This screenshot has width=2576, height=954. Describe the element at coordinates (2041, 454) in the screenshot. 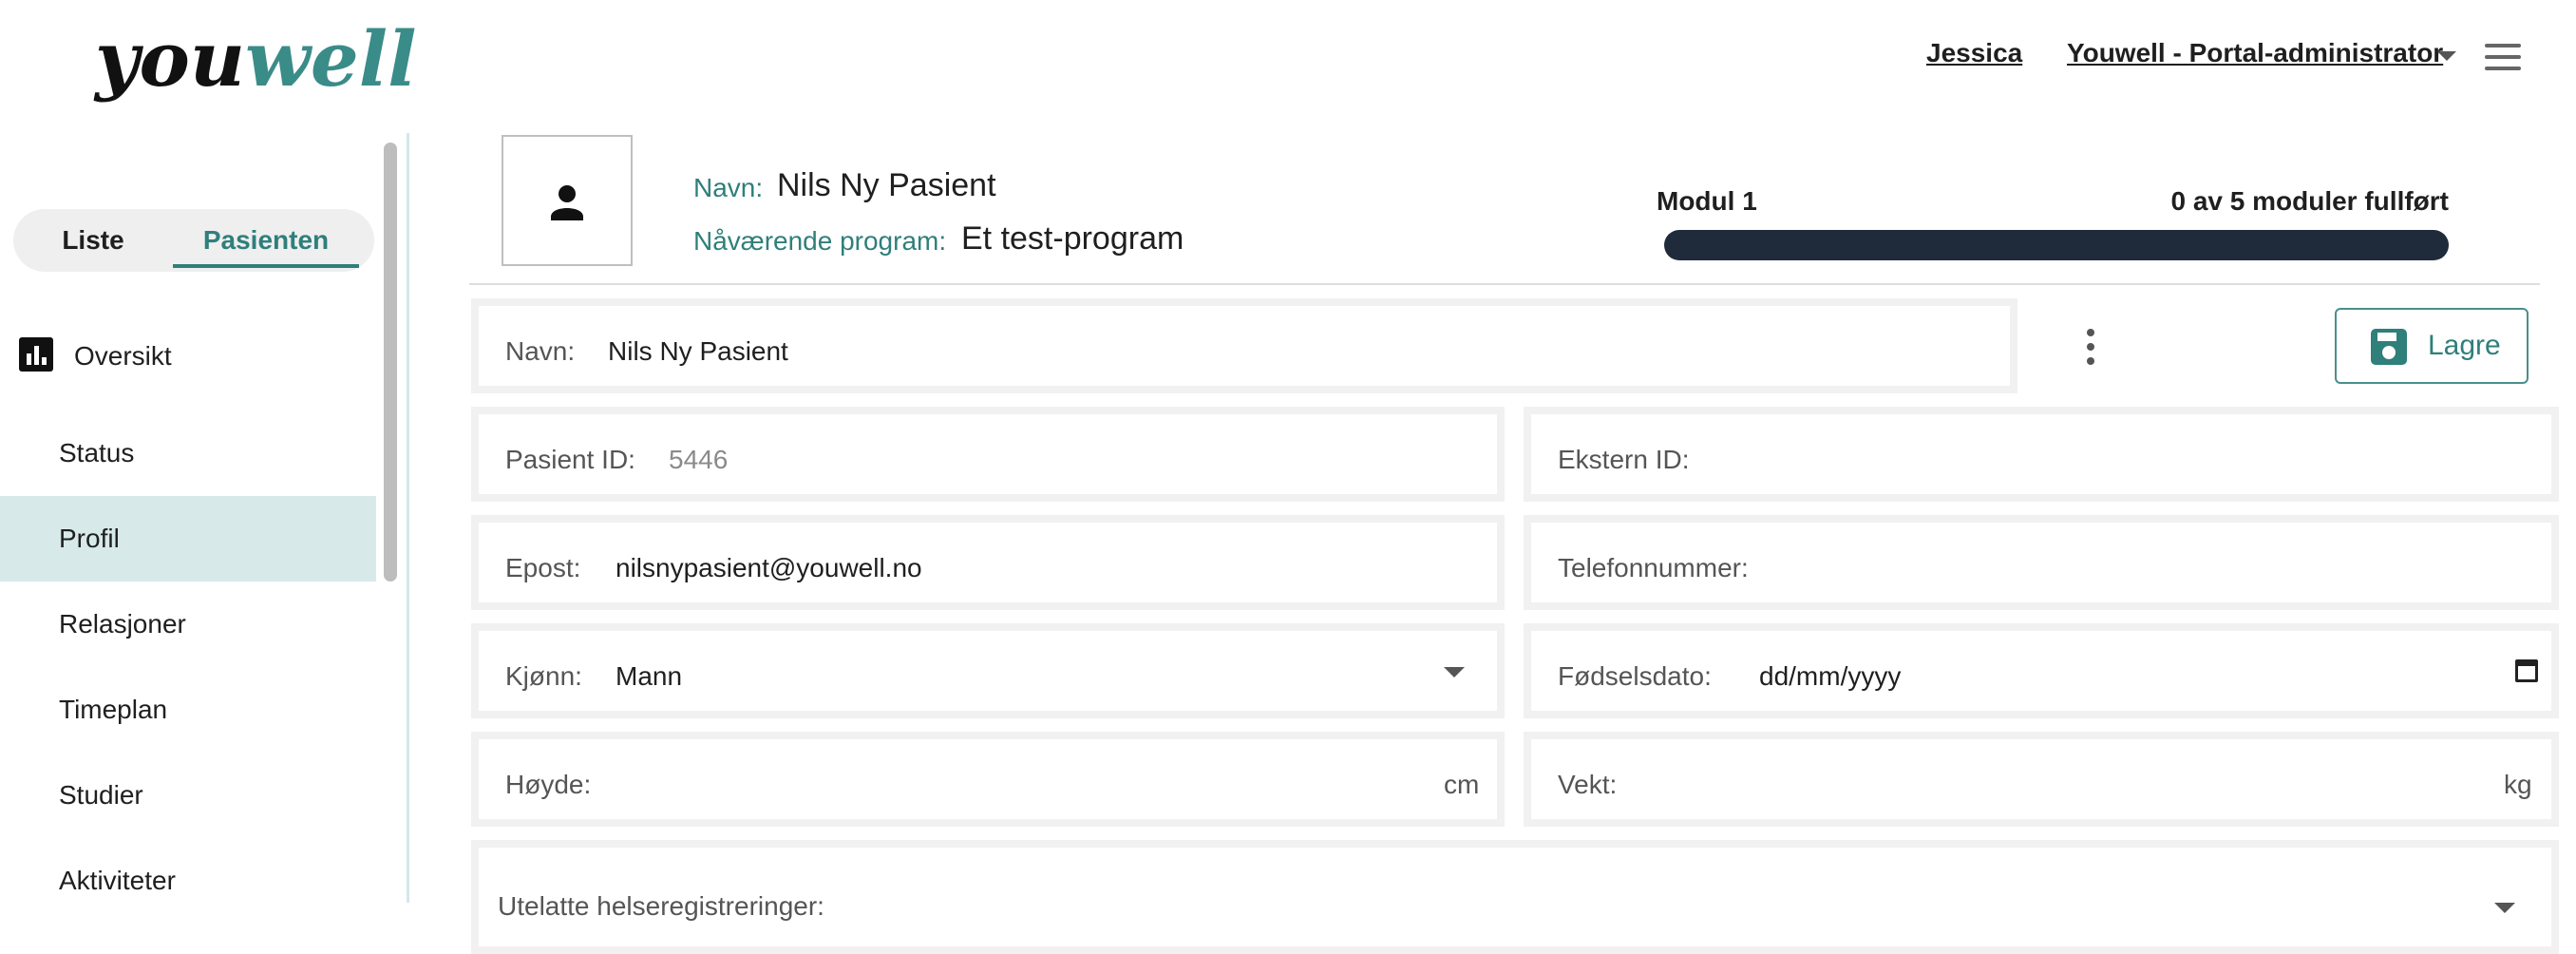

I see `external-id-field: Ekstern ID:` at that location.